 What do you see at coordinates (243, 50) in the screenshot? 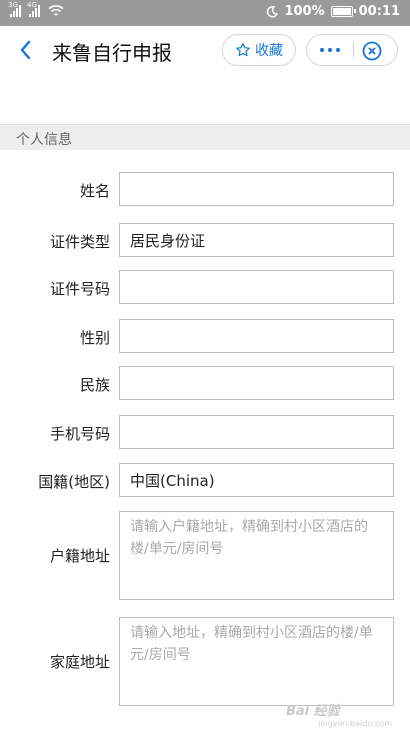
I see `star-icon` at bounding box center [243, 50].